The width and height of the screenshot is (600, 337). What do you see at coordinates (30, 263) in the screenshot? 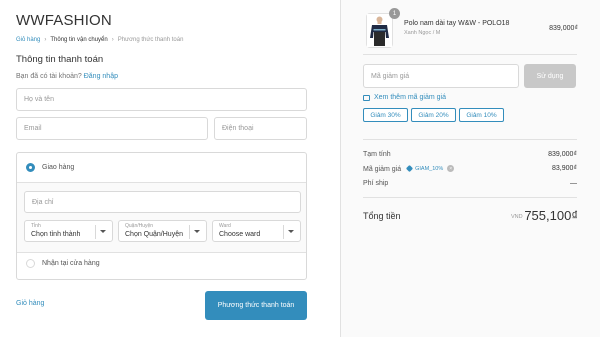
I see `pickup-radio` at bounding box center [30, 263].